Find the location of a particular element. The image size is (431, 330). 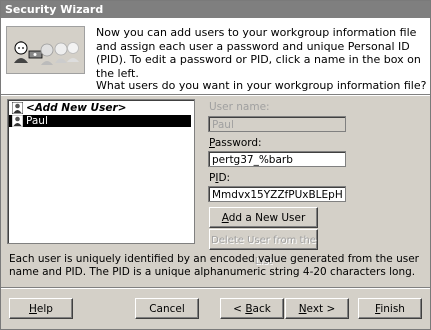

help-button: Help is located at coordinates (41, 308).